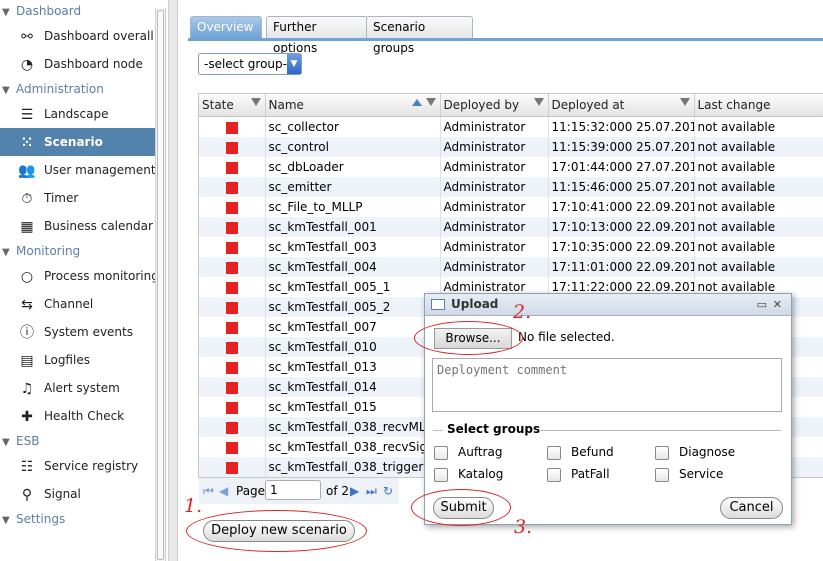 This screenshot has height=561, width=823. Describe the element at coordinates (79, 276) in the screenshot. I see `sidebar-item-process-monitoring: ○ Process monitoring` at that location.